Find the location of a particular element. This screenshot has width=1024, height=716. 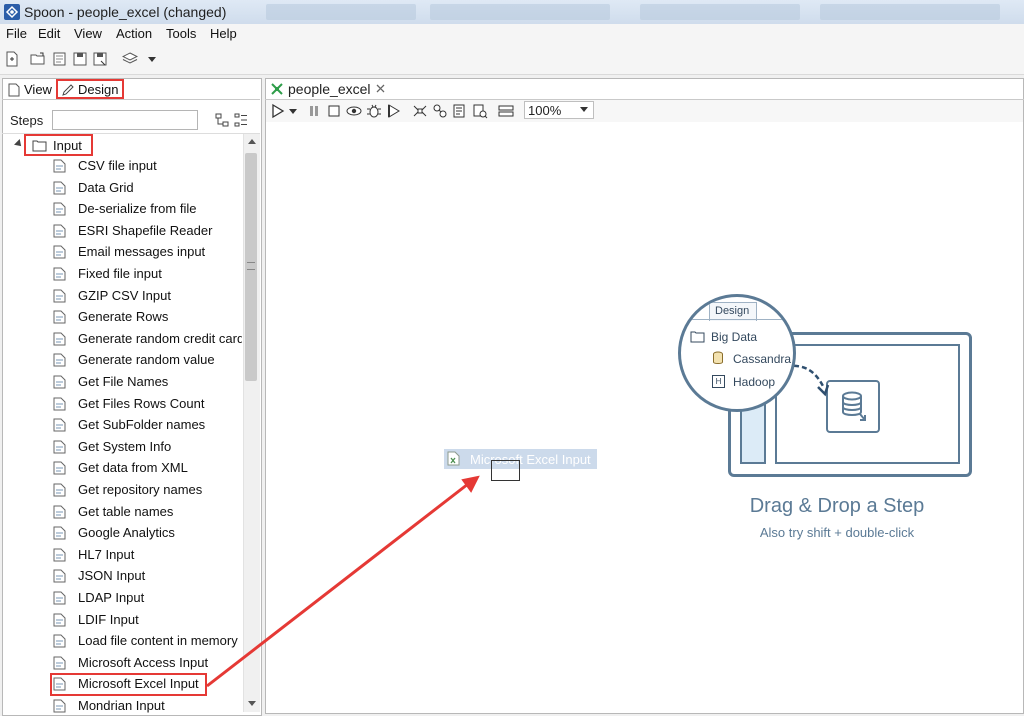

new-file-icon is located at coordinates (12, 59).